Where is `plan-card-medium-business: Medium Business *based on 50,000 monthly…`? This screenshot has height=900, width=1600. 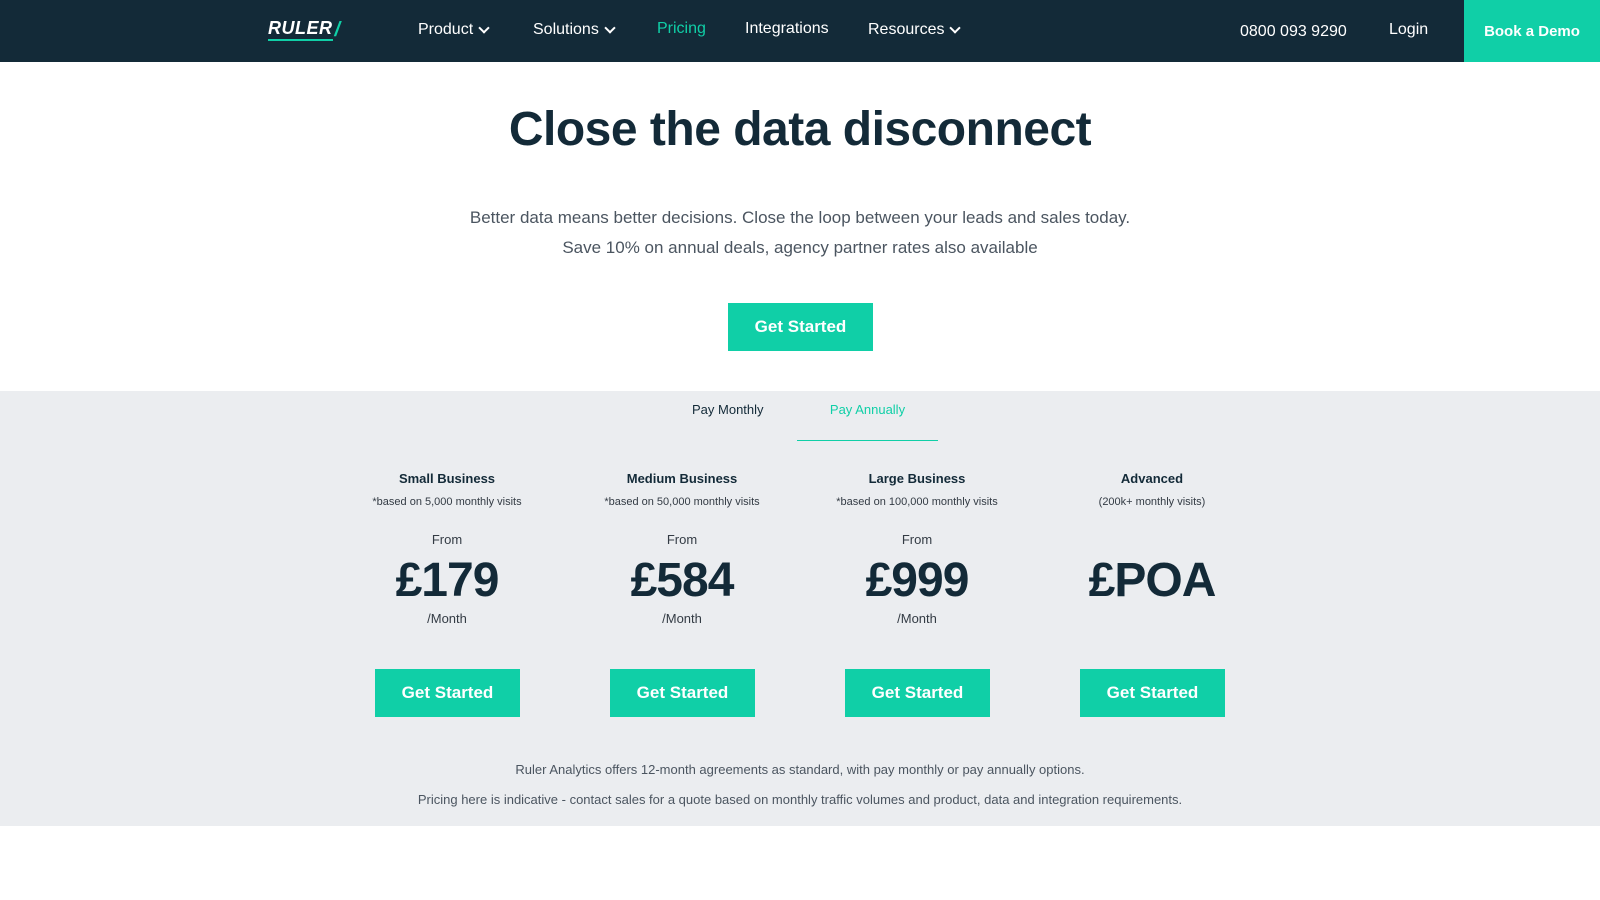
plan-card-medium-business: Medium Business *based on 50,000 monthly… is located at coordinates (682, 594).